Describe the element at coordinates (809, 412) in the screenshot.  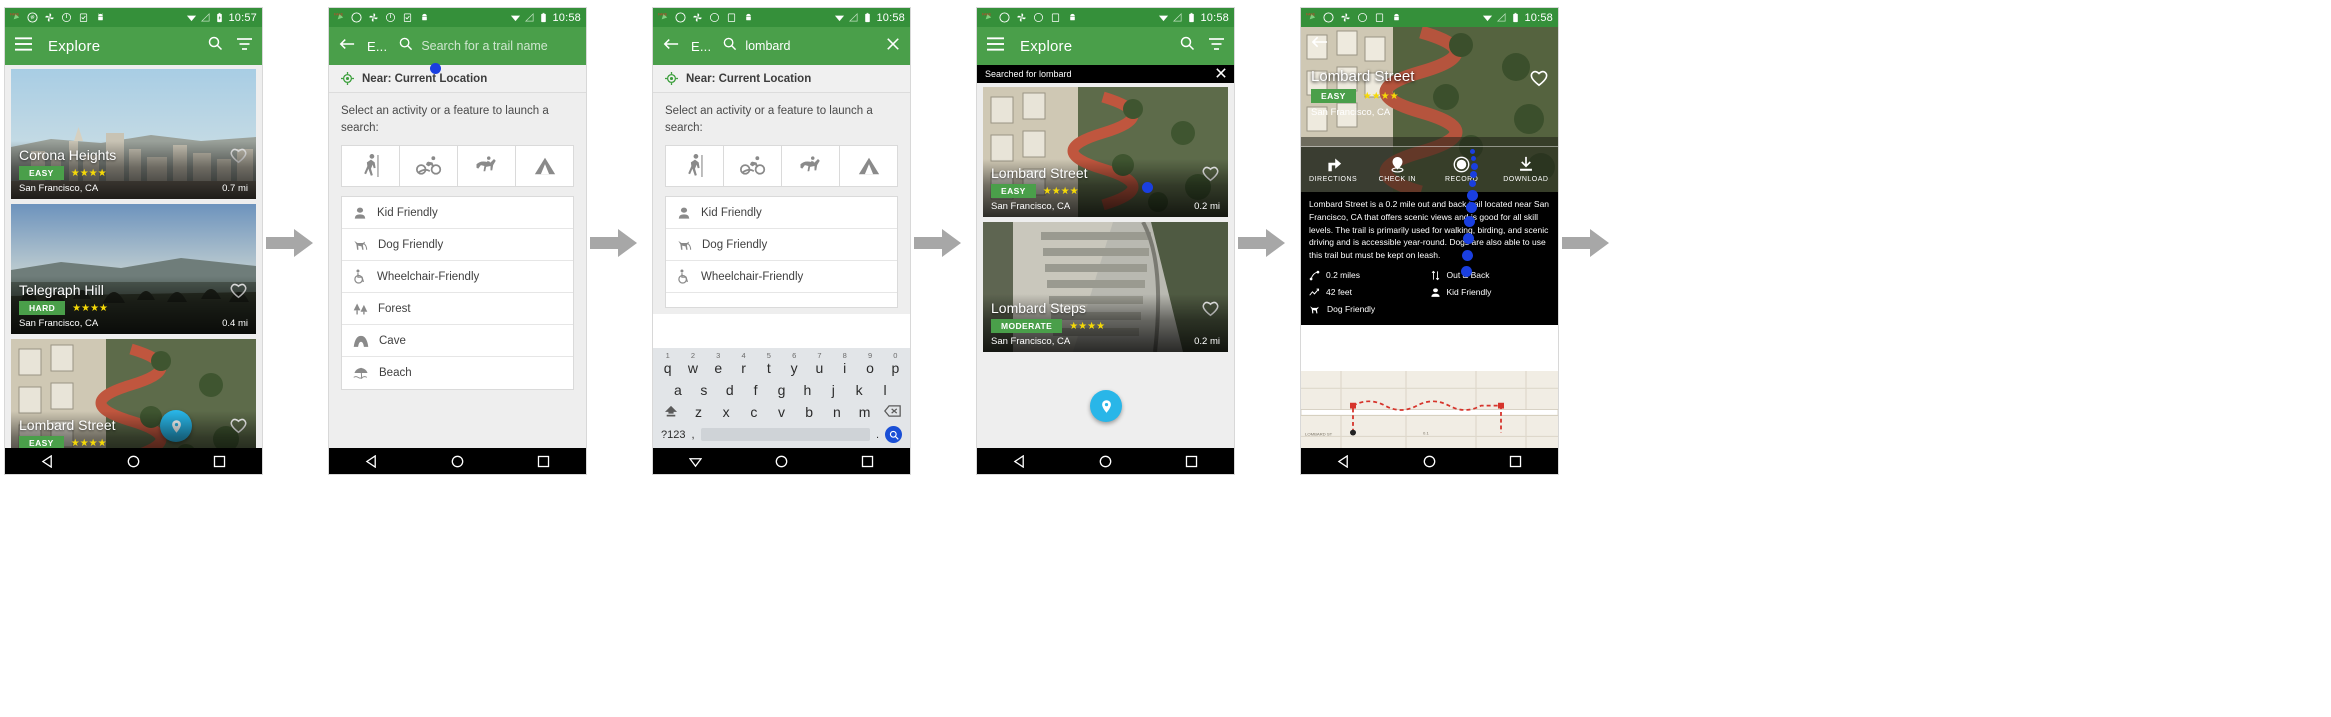
I see `key-b: b` at that location.